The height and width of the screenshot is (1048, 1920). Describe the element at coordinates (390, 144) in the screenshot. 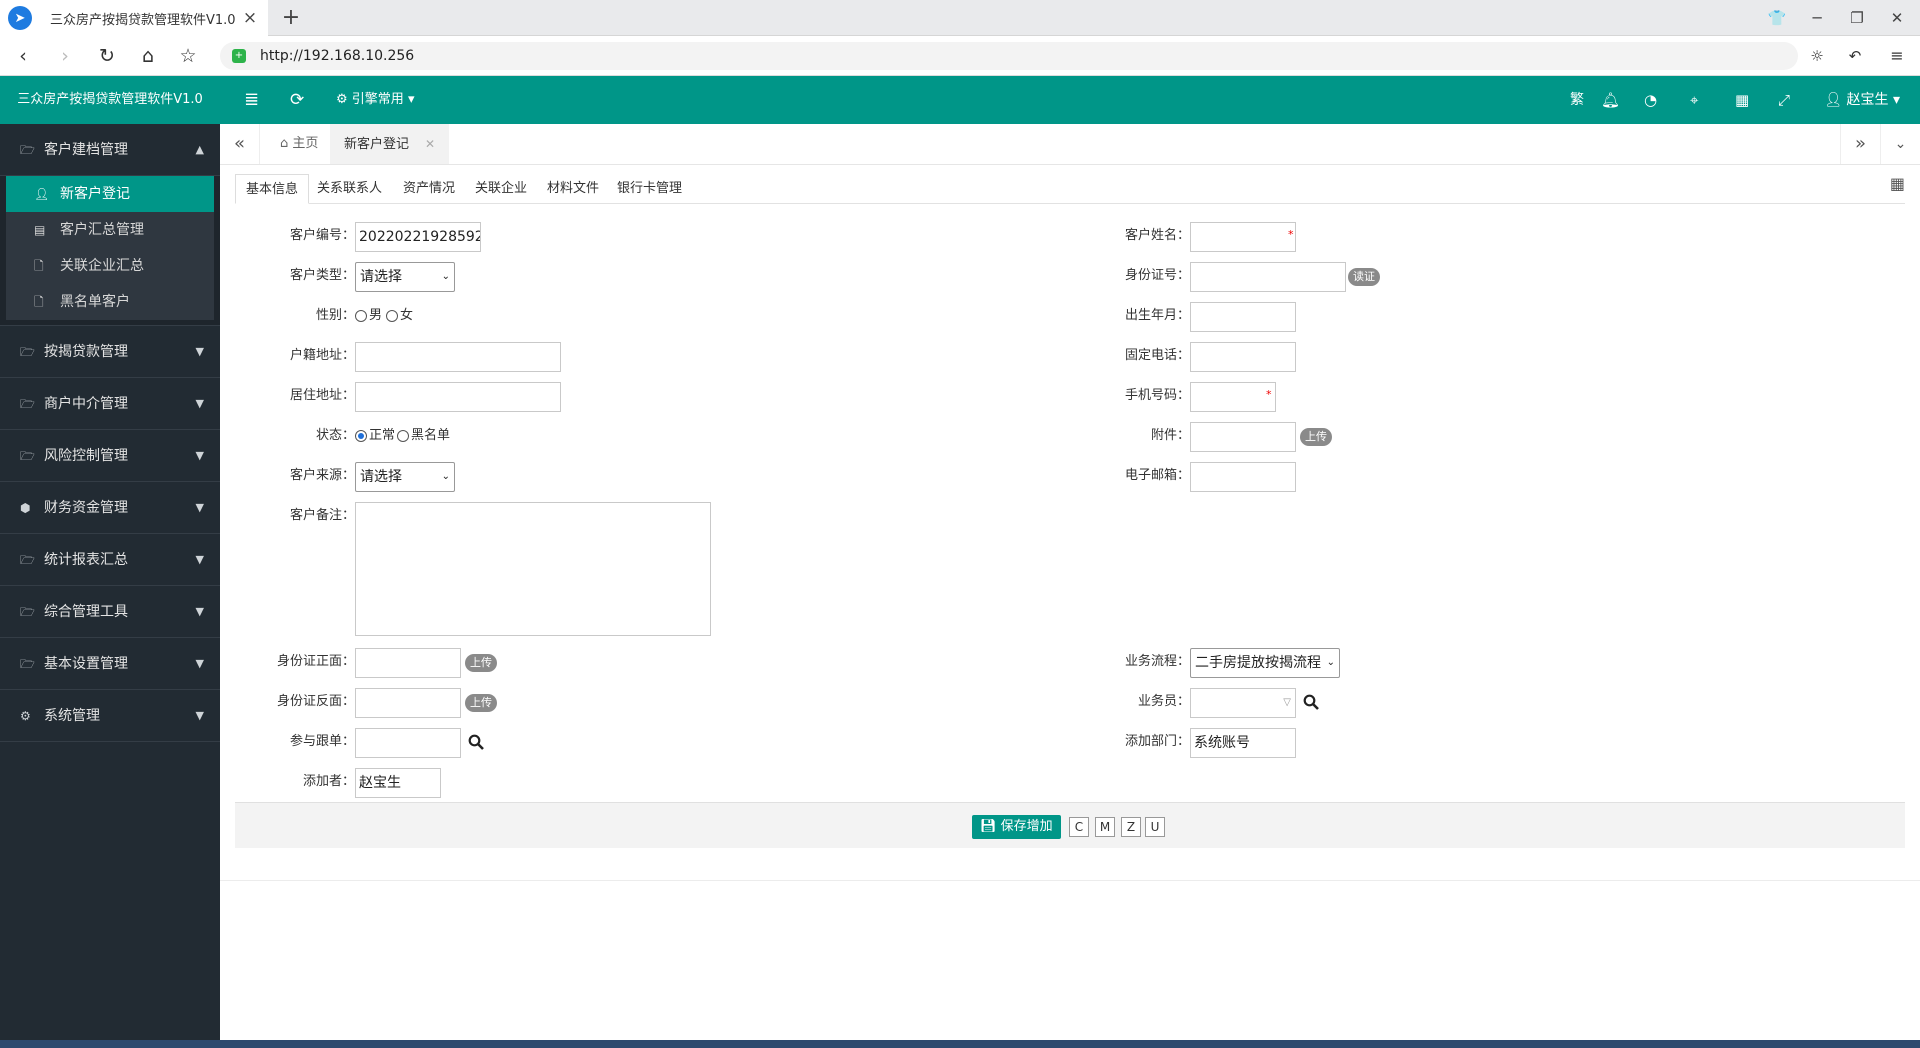

I see `tab-new-customer: 新客户登记 ✕` at that location.